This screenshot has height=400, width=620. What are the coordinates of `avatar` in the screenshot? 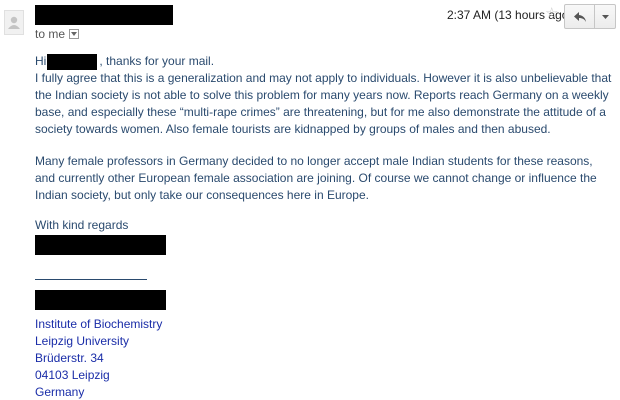 It's located at (14, 22).